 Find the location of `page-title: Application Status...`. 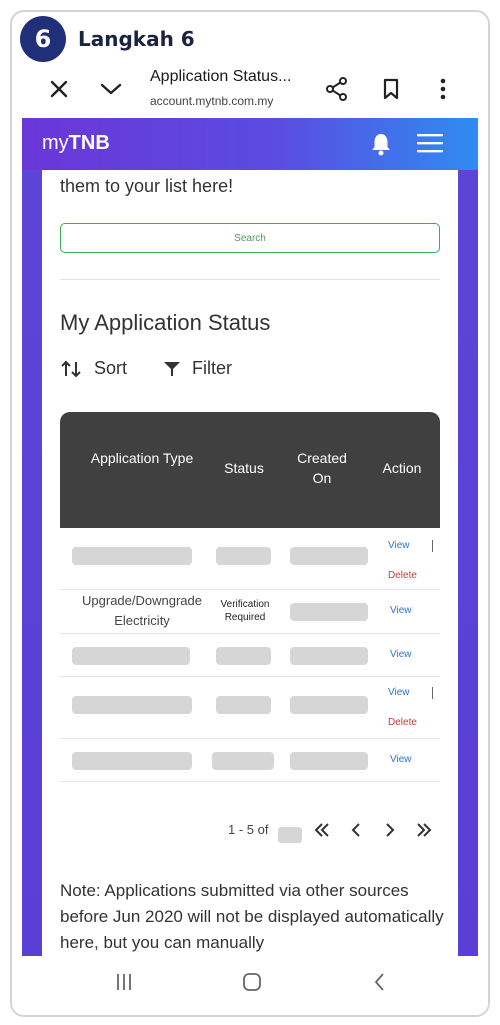

page-title: Application Status... is located at coordinates (220, 77).